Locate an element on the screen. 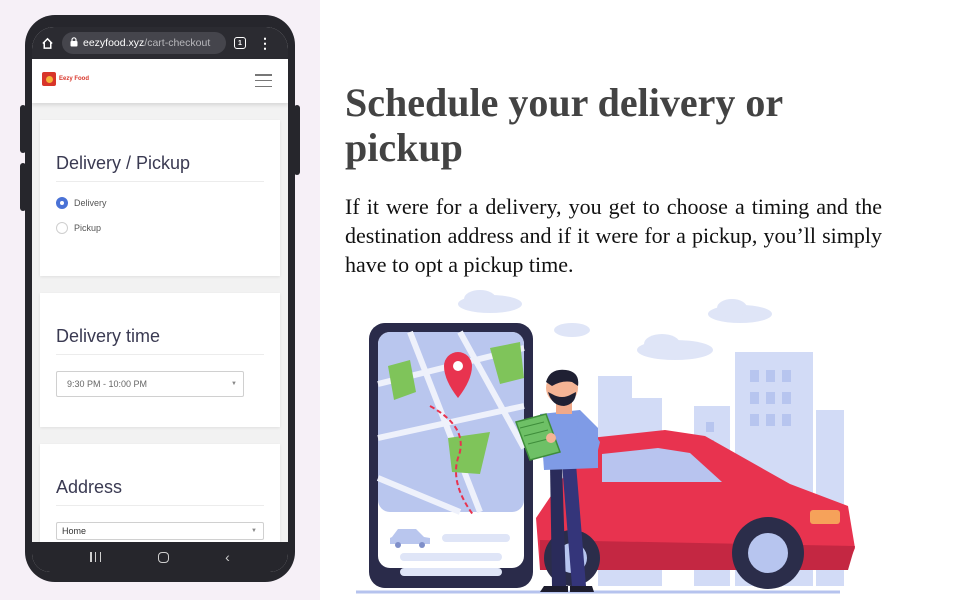 The image size is (970, 600). radio-selected is located at coordinates (62, 203).